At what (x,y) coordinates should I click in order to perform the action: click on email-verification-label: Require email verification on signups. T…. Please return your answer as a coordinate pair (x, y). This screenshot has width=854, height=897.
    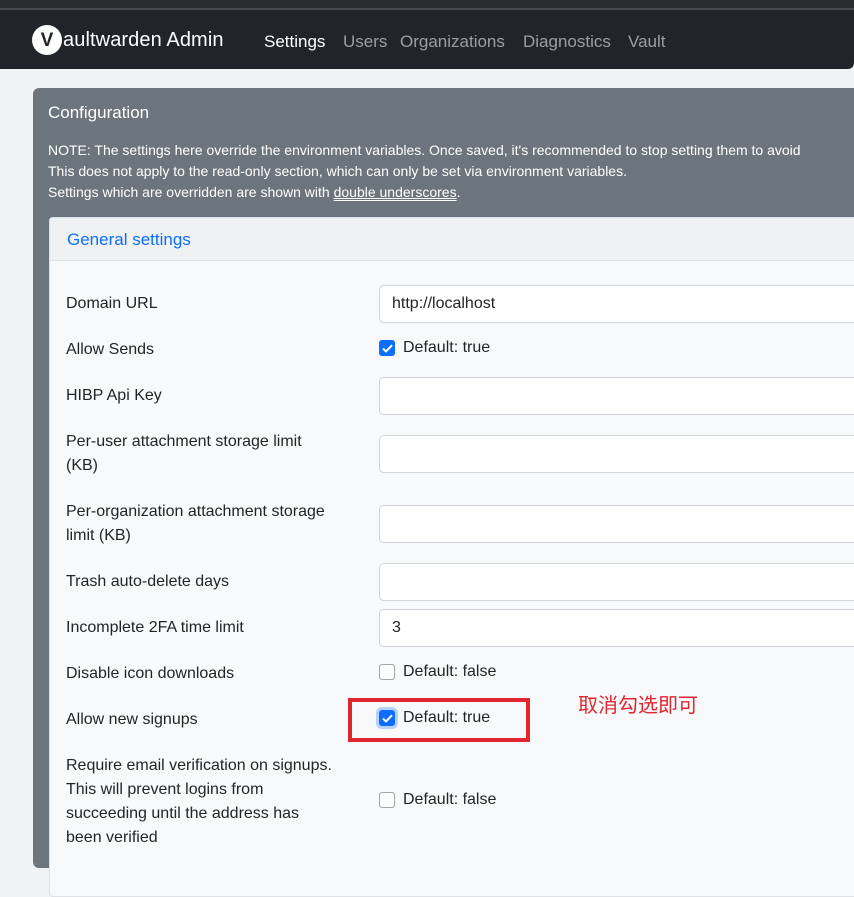
    Looking at the image, I should click on (199, 802).